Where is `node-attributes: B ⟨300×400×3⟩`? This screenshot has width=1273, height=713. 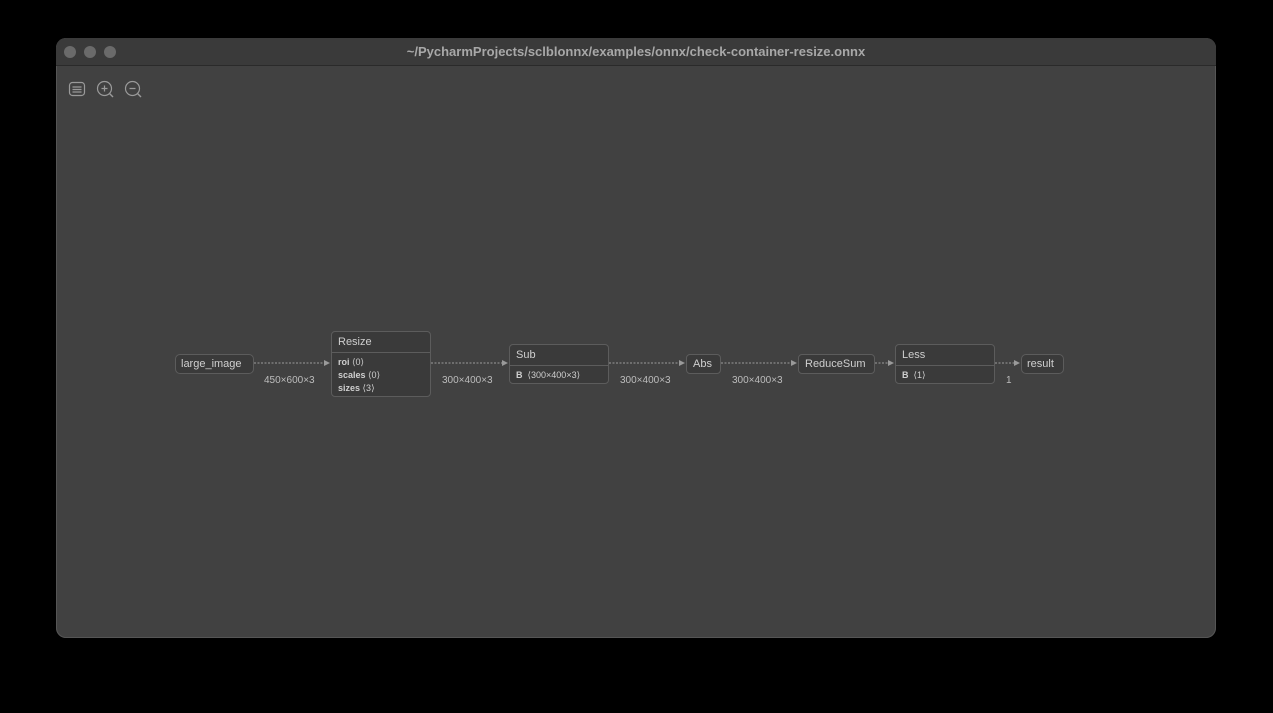 node-attributes: B ⟨300×400×3⟩ is located at coordinates (548, 375).